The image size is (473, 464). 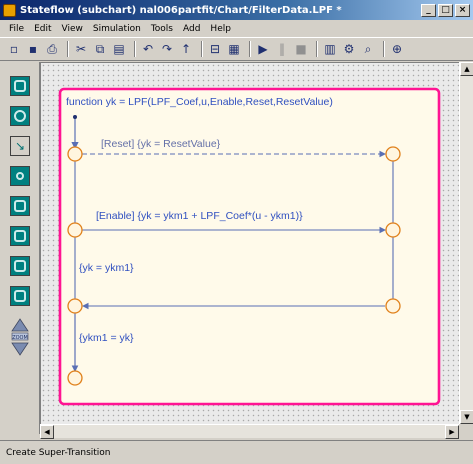 What do you see at coordinates (167, 49) in the screenshot?
I see `redo-icon: ↷` at bounding box center [167, 49].